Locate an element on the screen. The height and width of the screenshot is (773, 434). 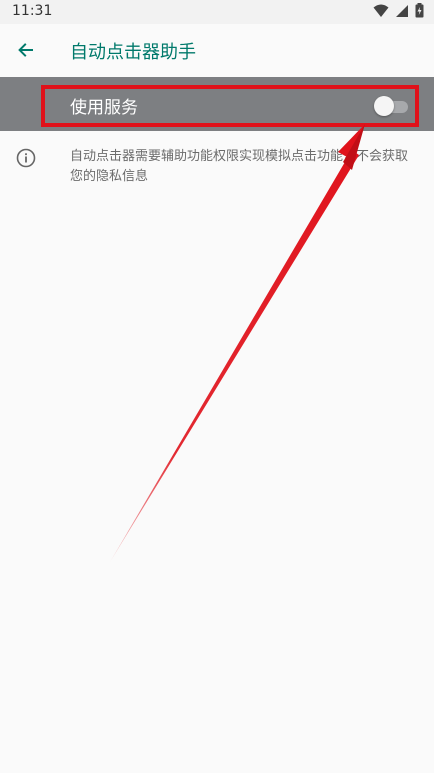
status-bar: 11:31 is located at coordinates (217, 12).